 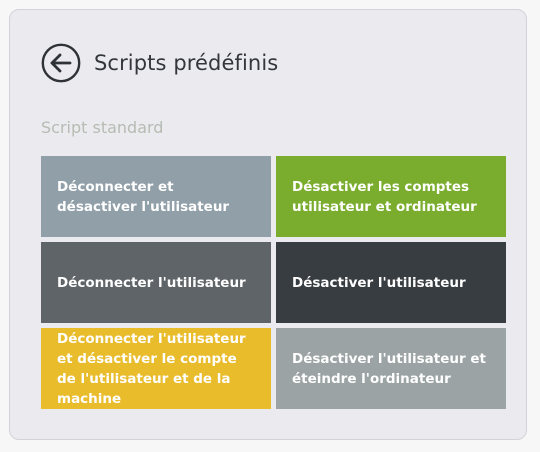 I want to click on section-label: Script standard, so click(x=102, y=127).